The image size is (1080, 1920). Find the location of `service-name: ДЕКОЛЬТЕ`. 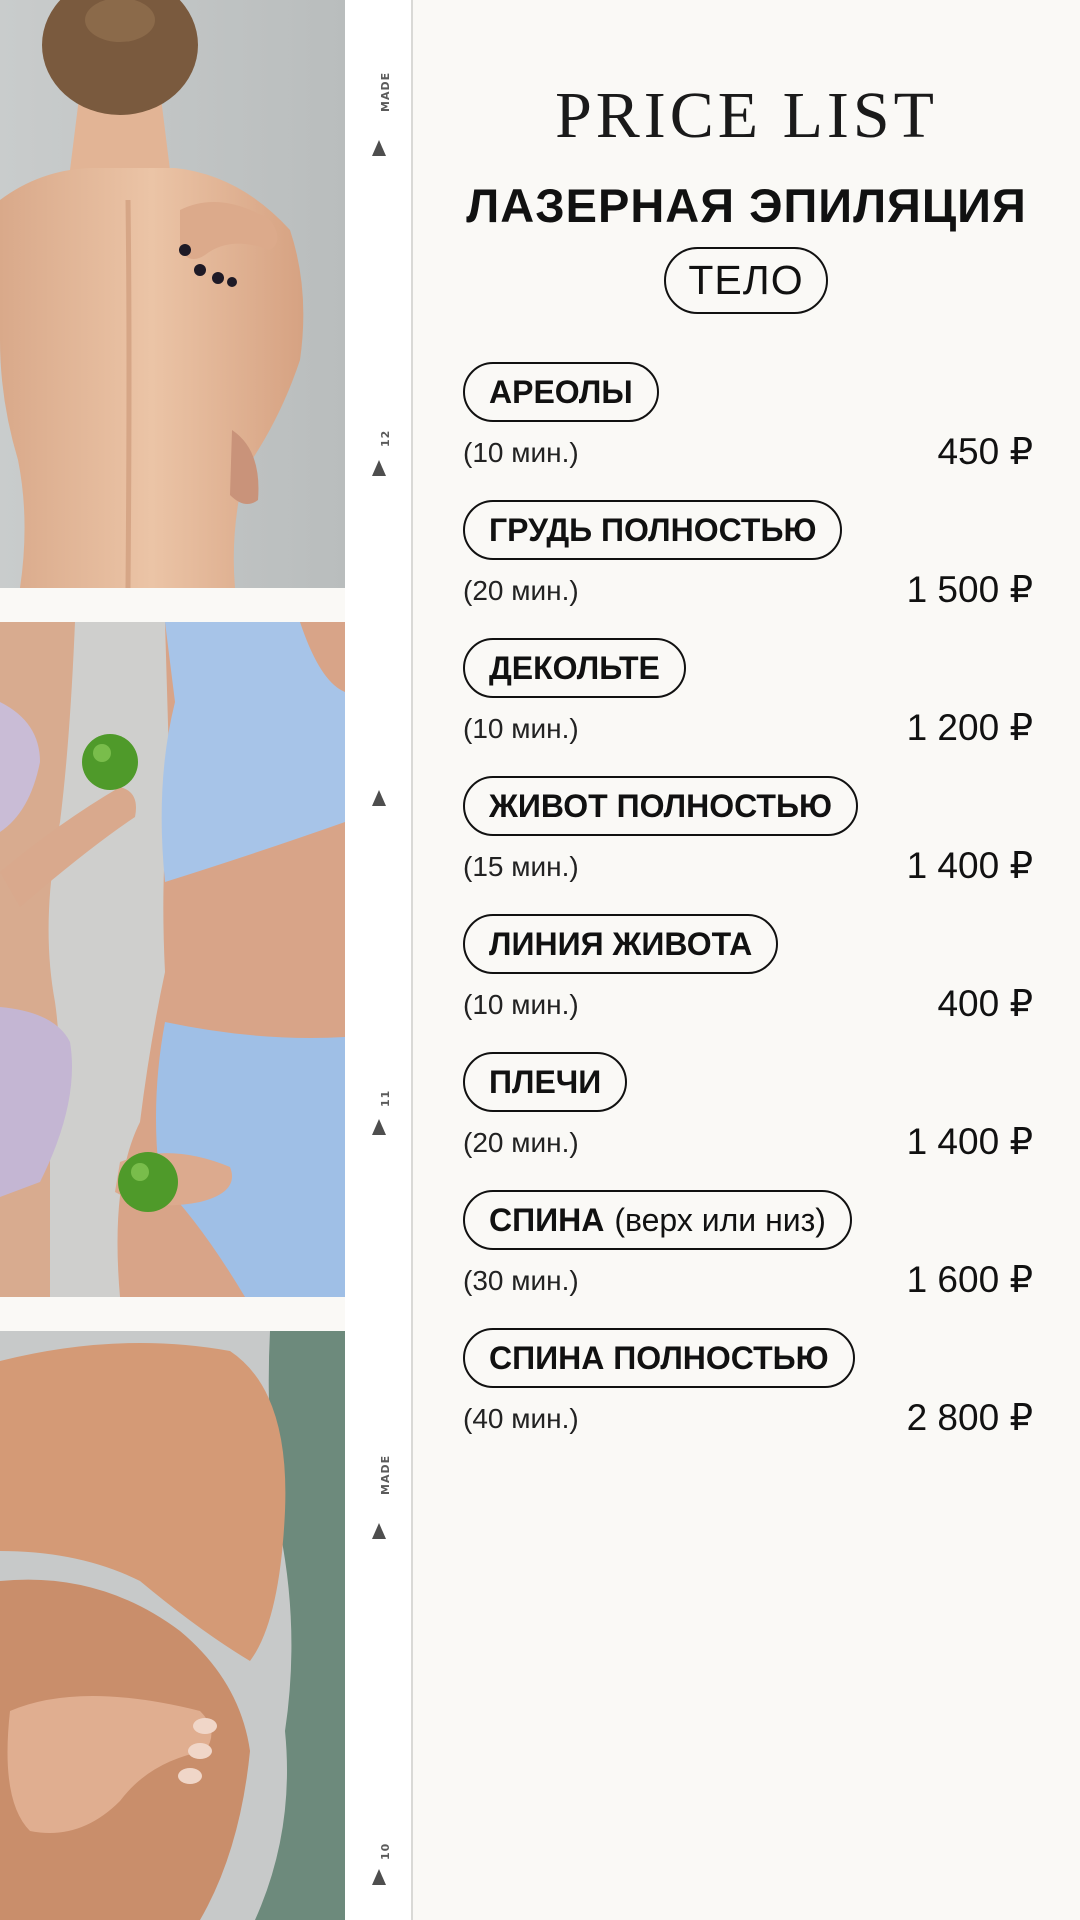

service-name: ДЕКОЛЬТЕ is located at coordinates (574, 667).